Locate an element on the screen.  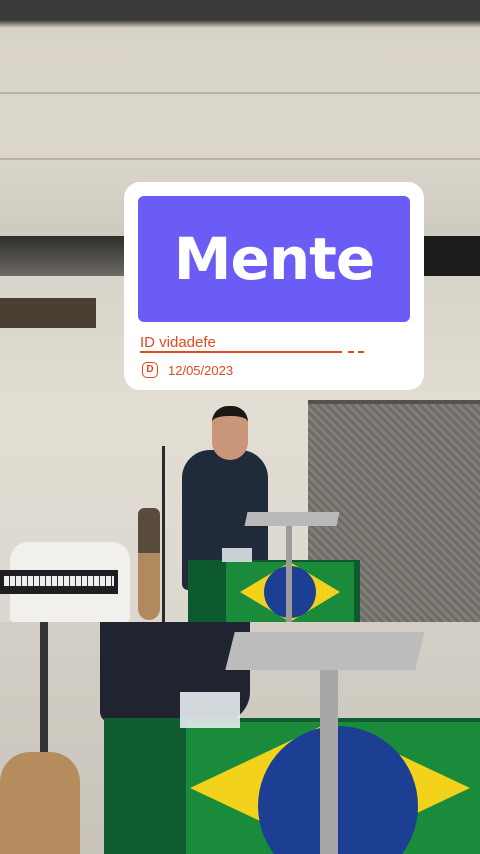
handle-underline is located at coordinates (241, 352).